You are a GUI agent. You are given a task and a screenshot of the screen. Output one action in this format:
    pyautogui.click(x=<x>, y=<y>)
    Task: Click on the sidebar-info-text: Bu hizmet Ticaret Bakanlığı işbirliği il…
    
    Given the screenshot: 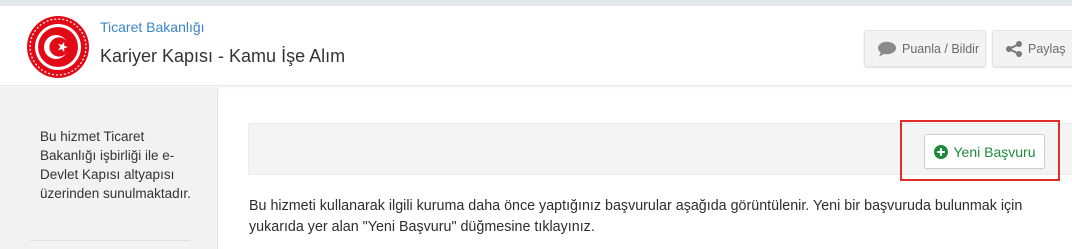 What is the action you would take?
    pyautogui.click(x=115, y=165)
    